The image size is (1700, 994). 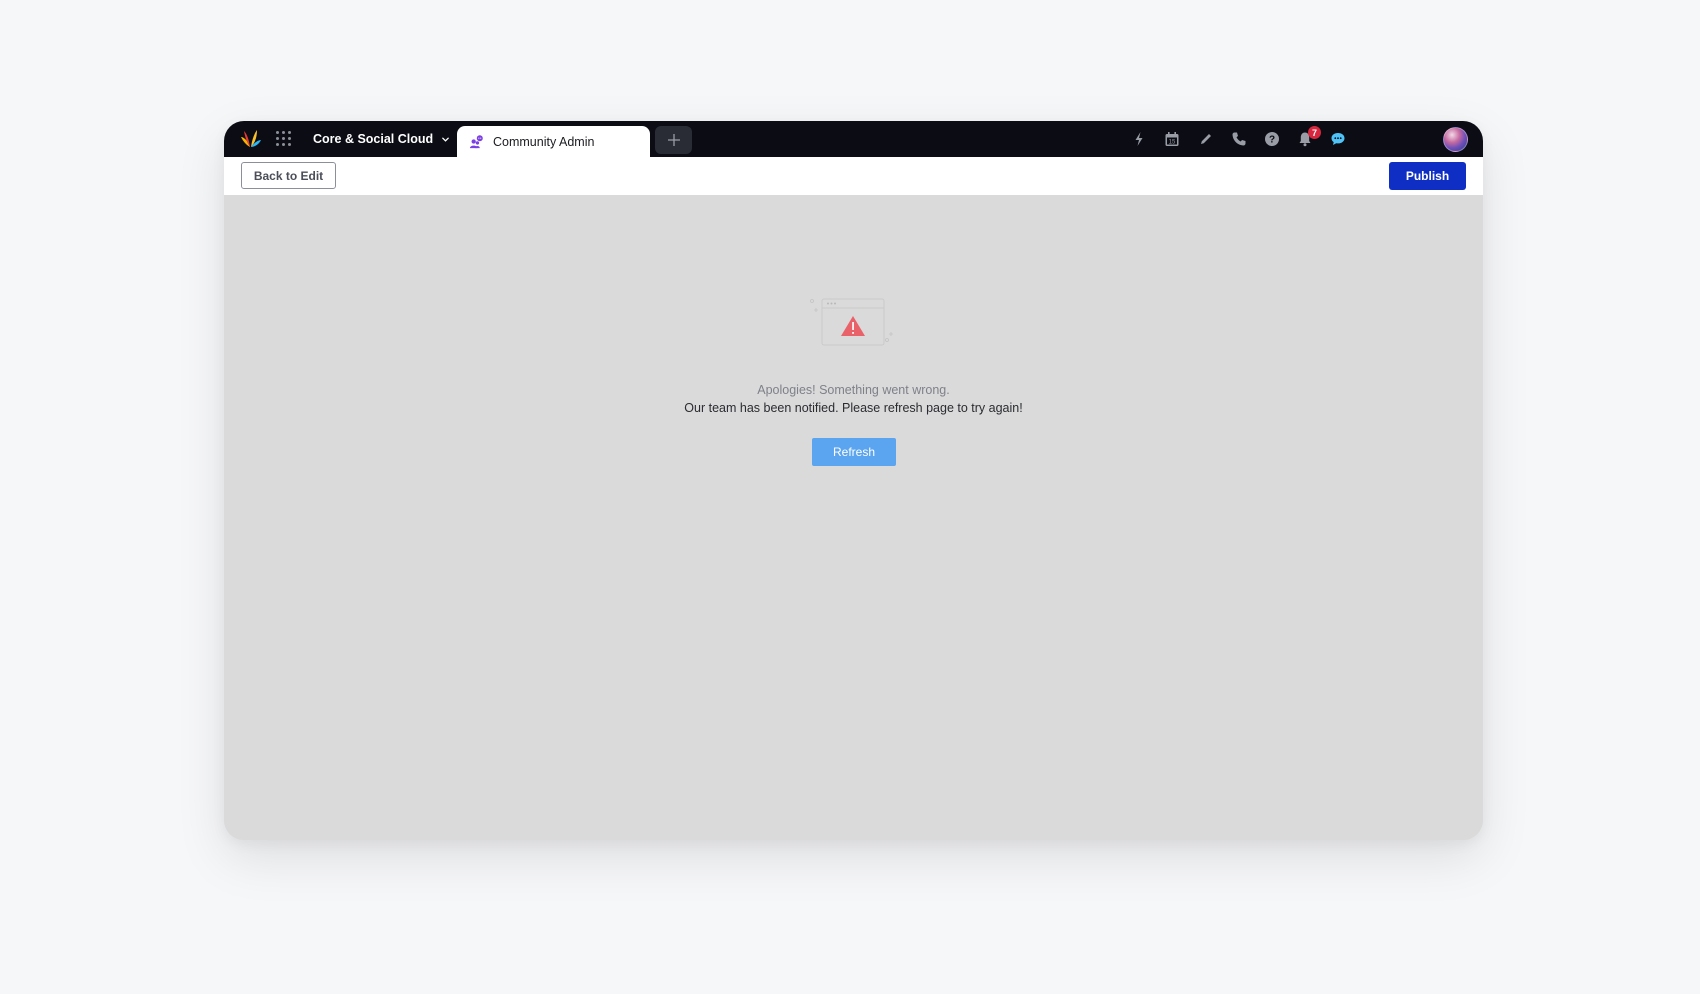 I want to click on error-illustration-icon, so click(x=851, y=322).